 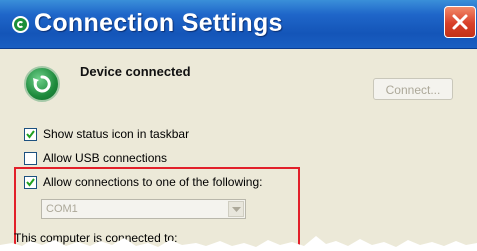 I want to click on allow-usb-checkbox, so click(x=30, y=158).